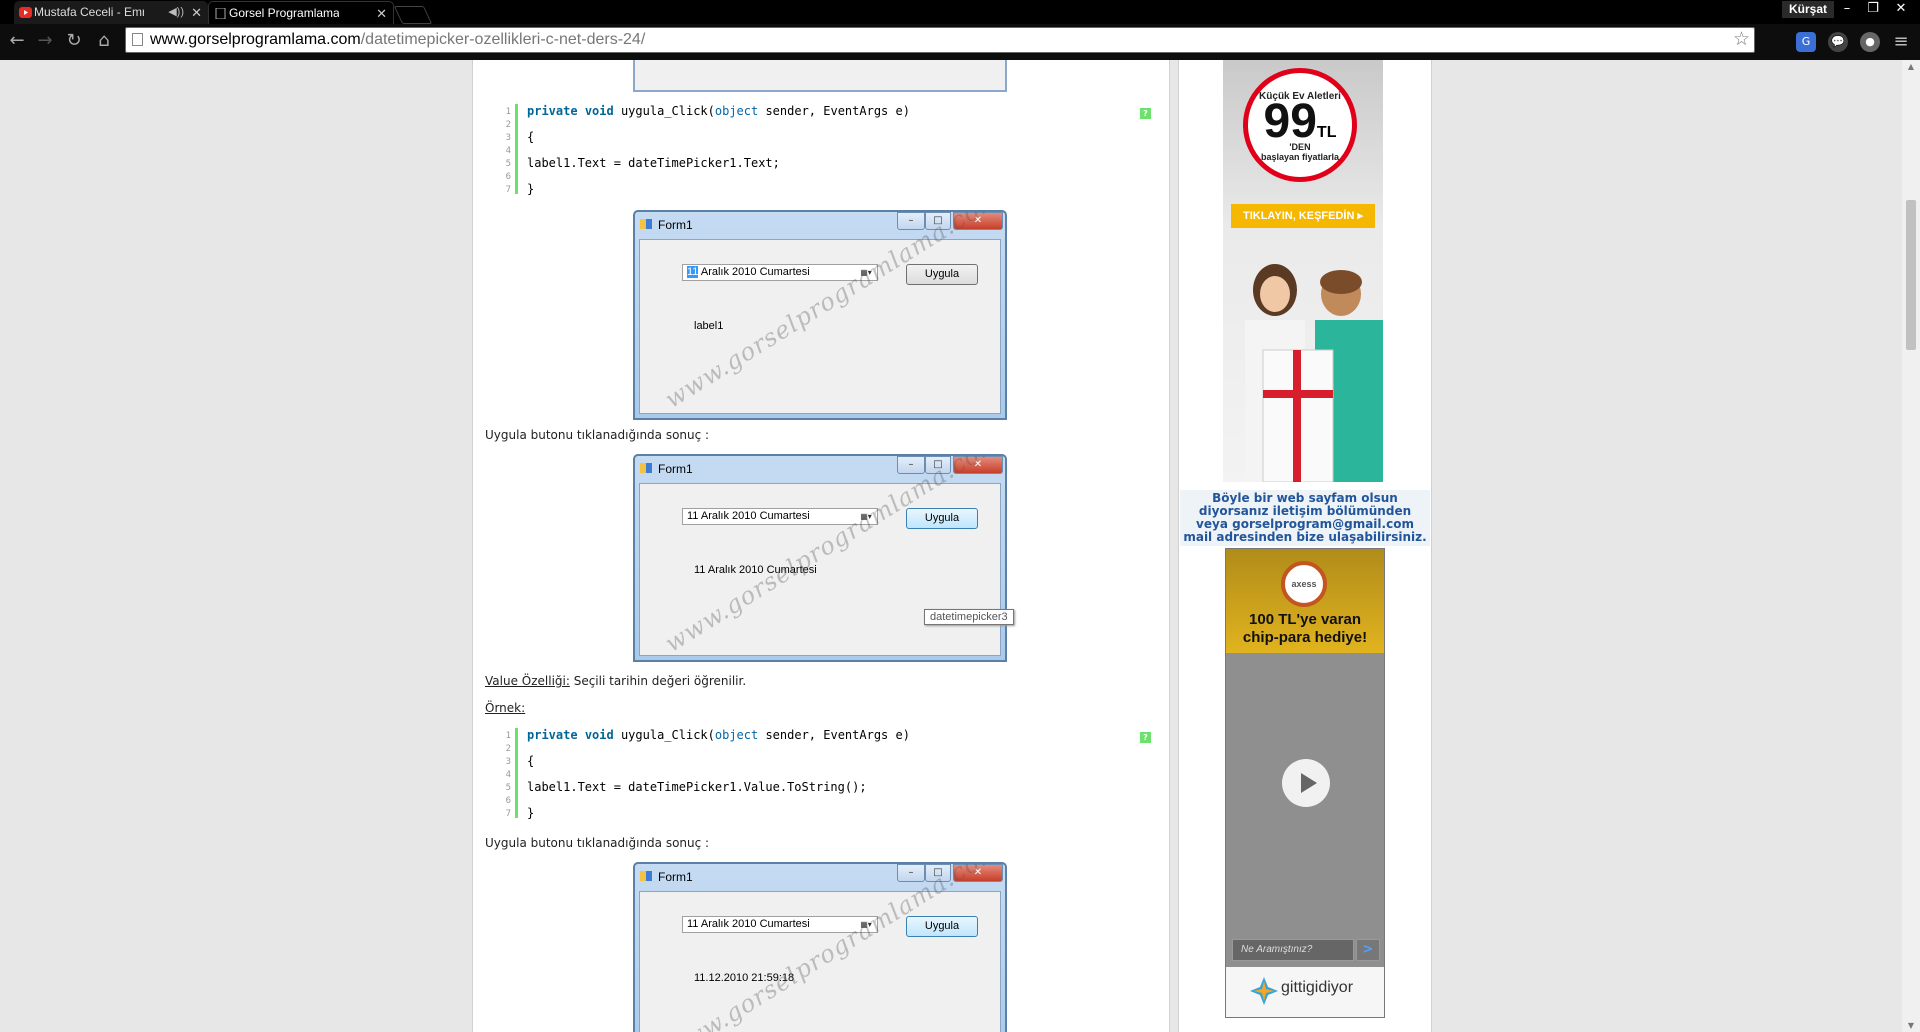 The image size is (1920, 1032). What do you see at coordinates (104, 41) in the screenshot?
I see `home-button: ⌂` at bounding box center [104, 41].